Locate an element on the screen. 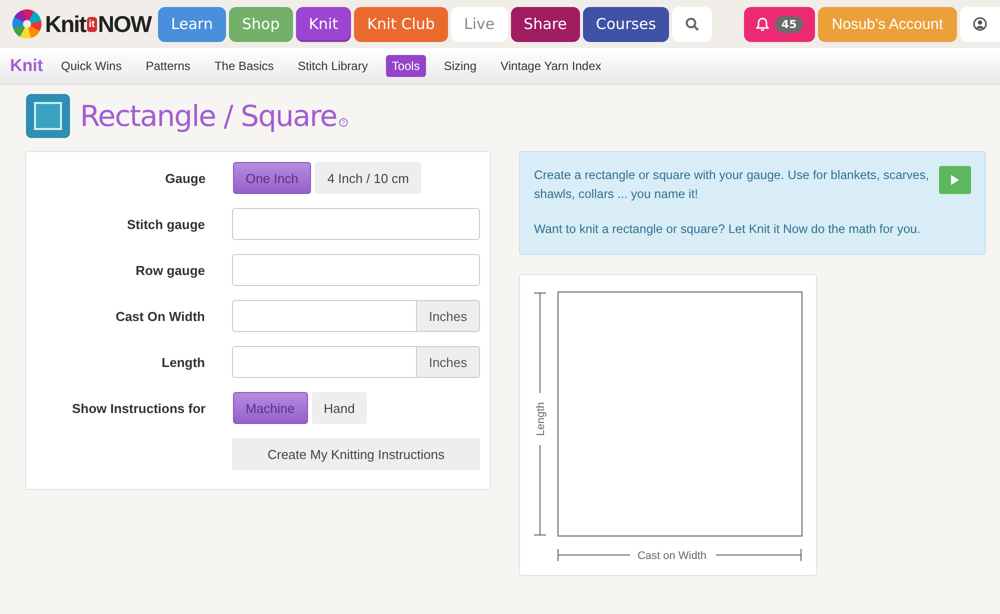 The image size is (1000, 614). notifications-button: 45 is located at coordinates (779, 24).